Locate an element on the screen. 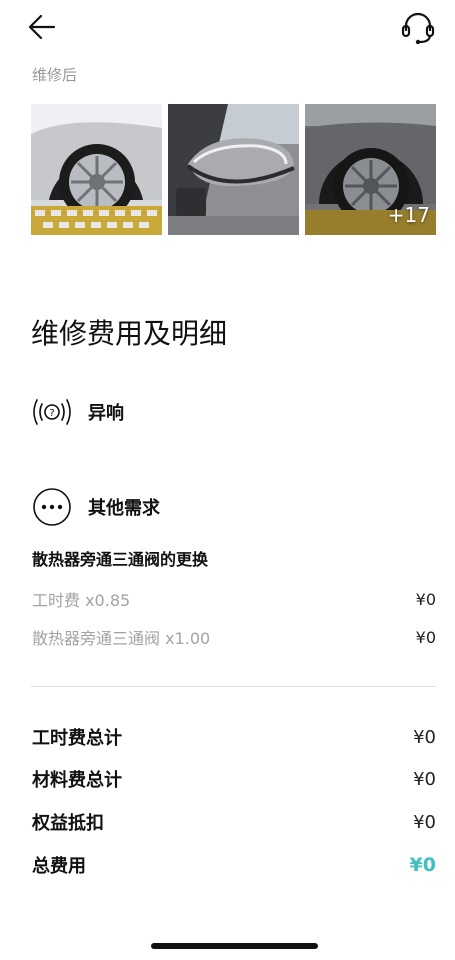  total-name: 工时费总计 is located at coordinates (77, 738).